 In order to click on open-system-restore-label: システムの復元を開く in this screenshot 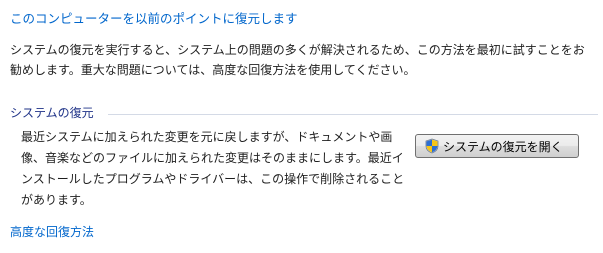, I will do `click(503, 146)`.